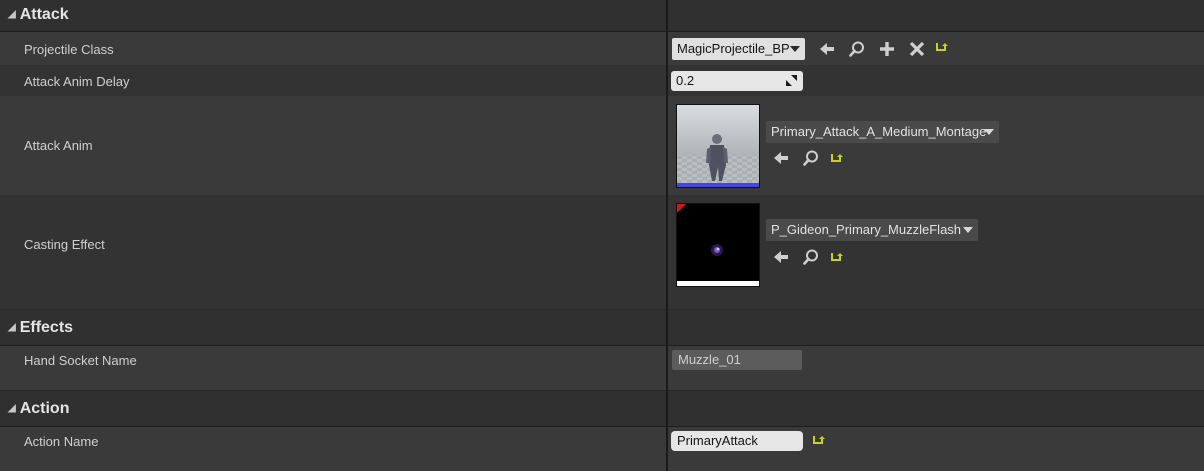 This screenshot has width=1204, height=471. I want to click on row-attack-anim-delay: Attack Anim Delay 0.2, so click(602, 80).